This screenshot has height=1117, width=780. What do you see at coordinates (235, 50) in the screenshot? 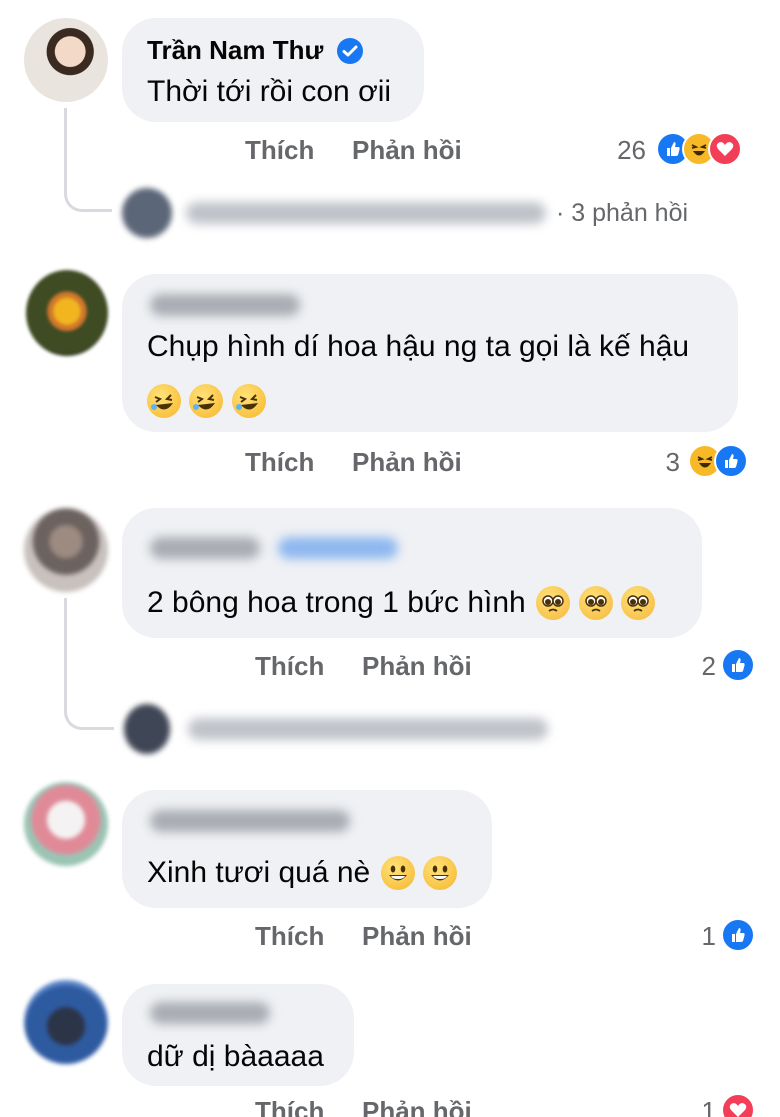
I see `comment-author: Trần Nam Thư` at bounding box center [235, 50].